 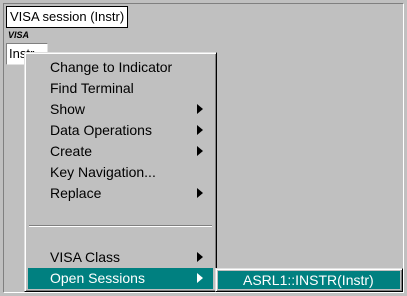 What do you see at coordinates (97, 278) in the screenshot?
I see `menu-item-label: Open Sessions` at bounding box center [97, 278].